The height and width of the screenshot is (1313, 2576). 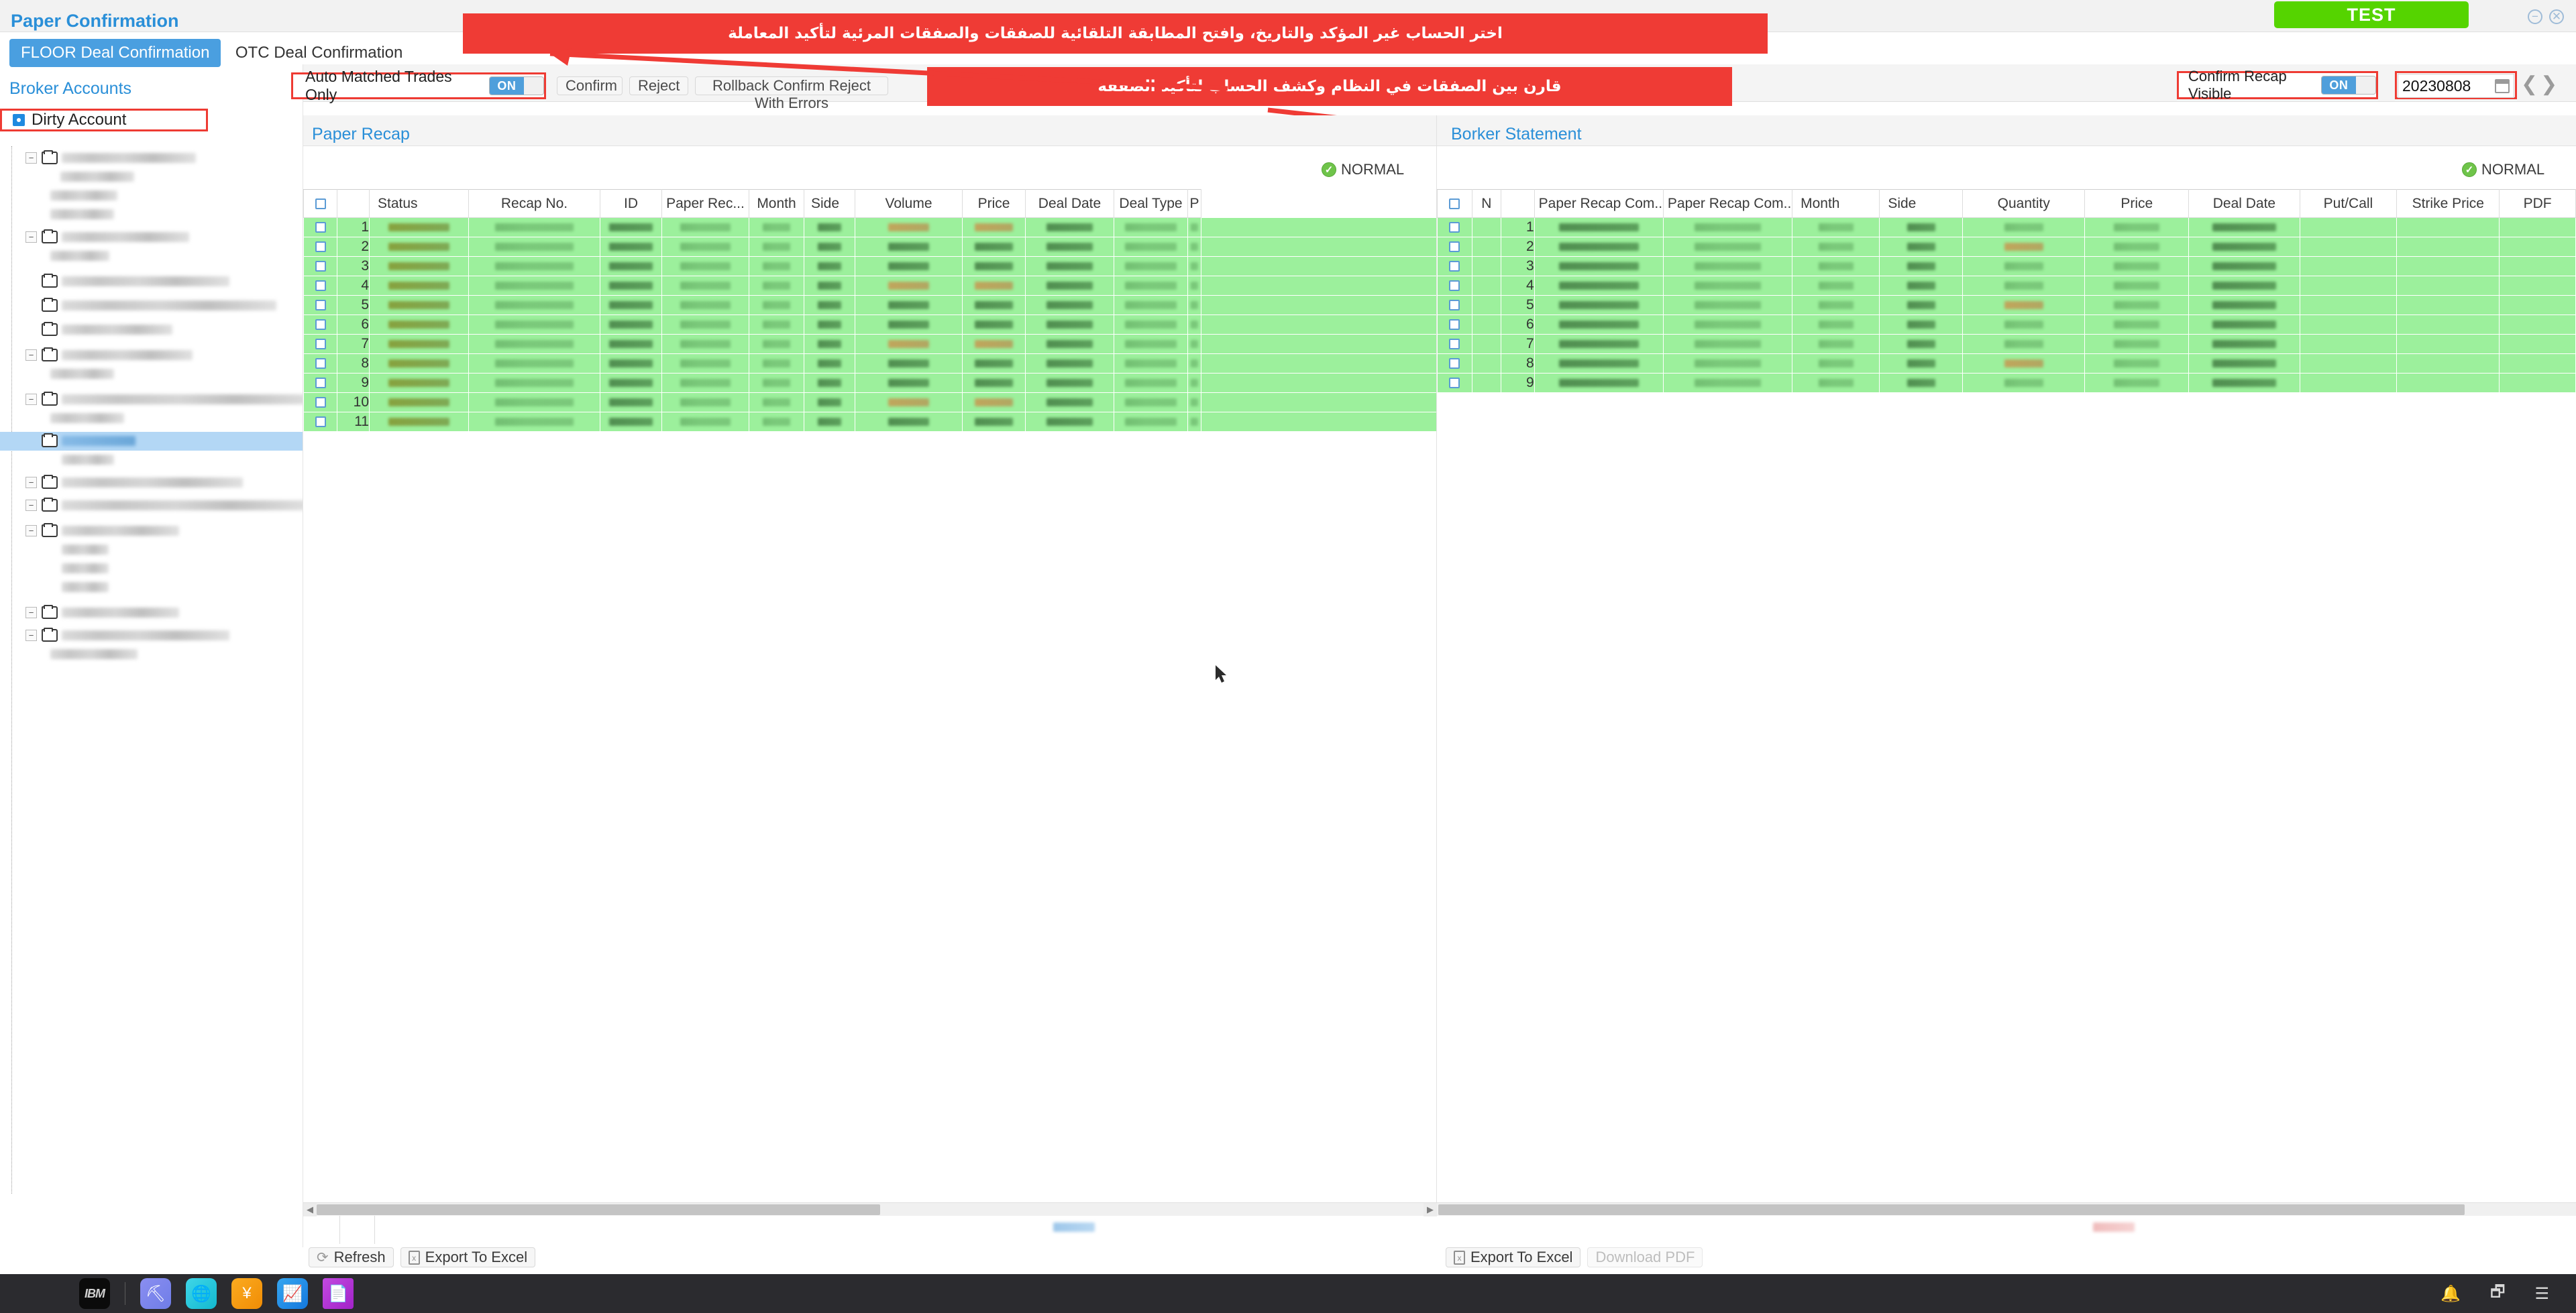 I want to click on rollback-confirm-reject-button: Rollback Confirm Reject With Errors, so click(x=791, y=93).